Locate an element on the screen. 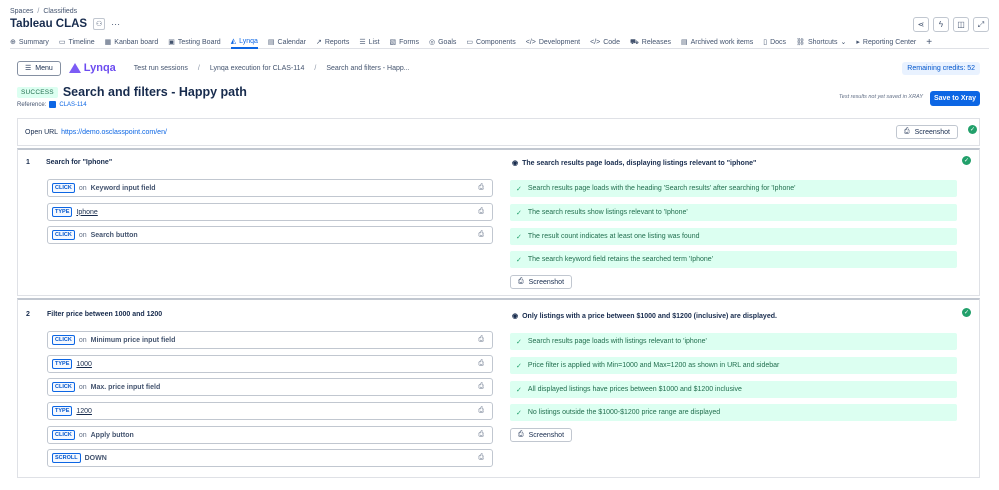 Image resolution: width=999 pixels, height=490 pixels. more-icon: ··· is located at coordinates (115, 24).